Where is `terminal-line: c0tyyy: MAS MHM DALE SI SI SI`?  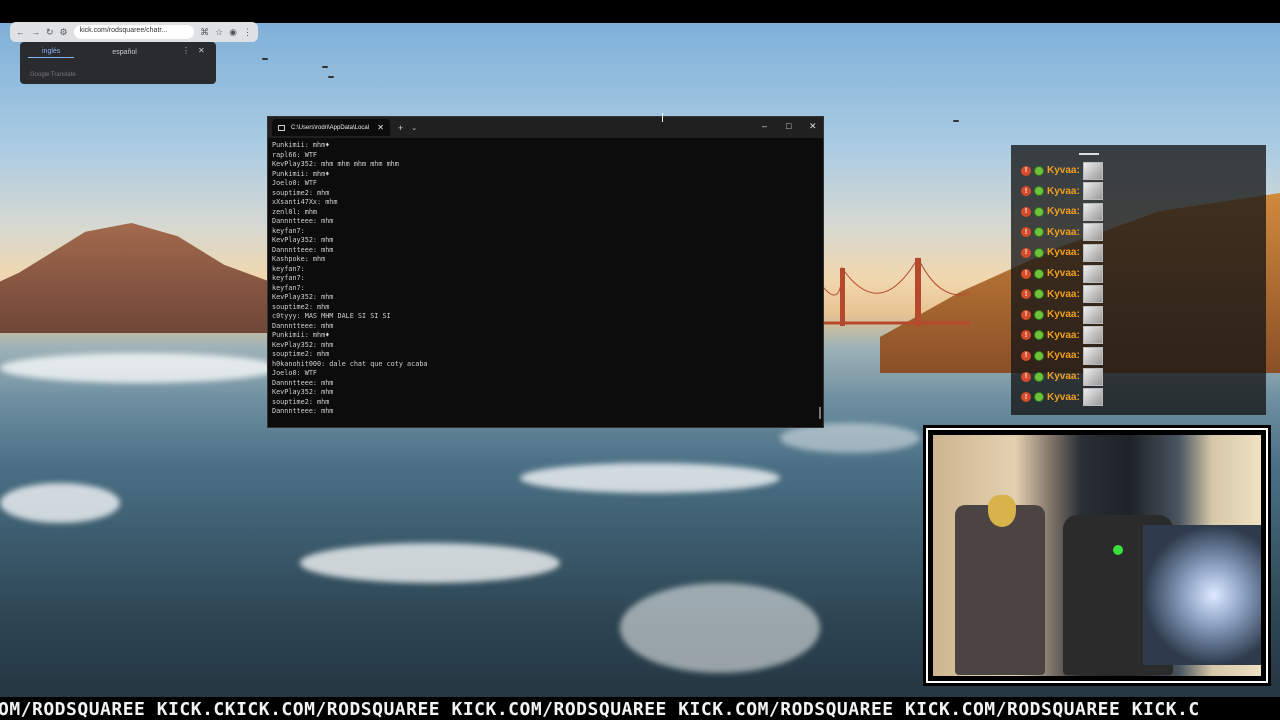 terminal-line: c0tyyy: MAS MHM DALE SI SI SI is located at coordinates (331, 316).